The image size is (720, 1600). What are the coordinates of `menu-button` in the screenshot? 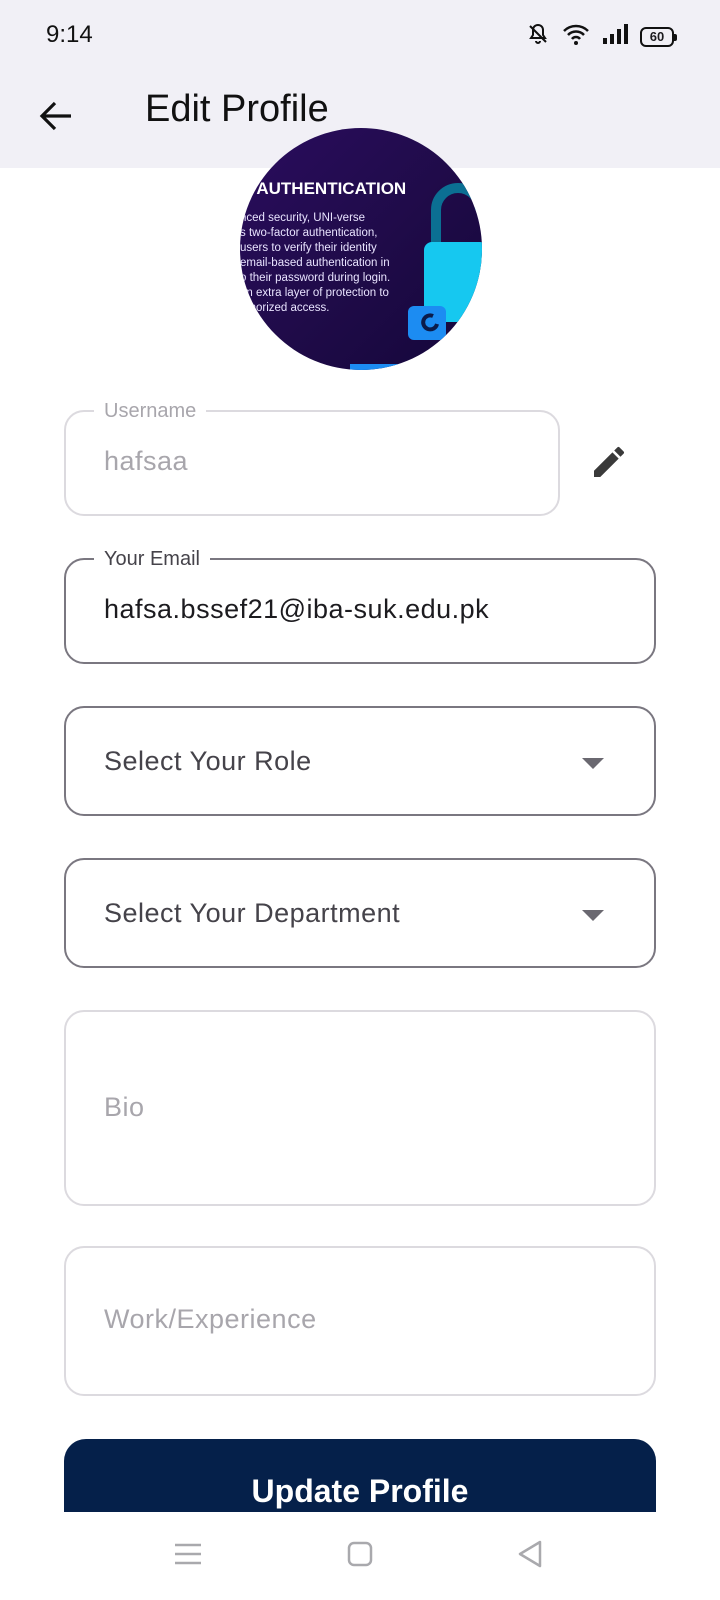 It's located at (188, 1556).